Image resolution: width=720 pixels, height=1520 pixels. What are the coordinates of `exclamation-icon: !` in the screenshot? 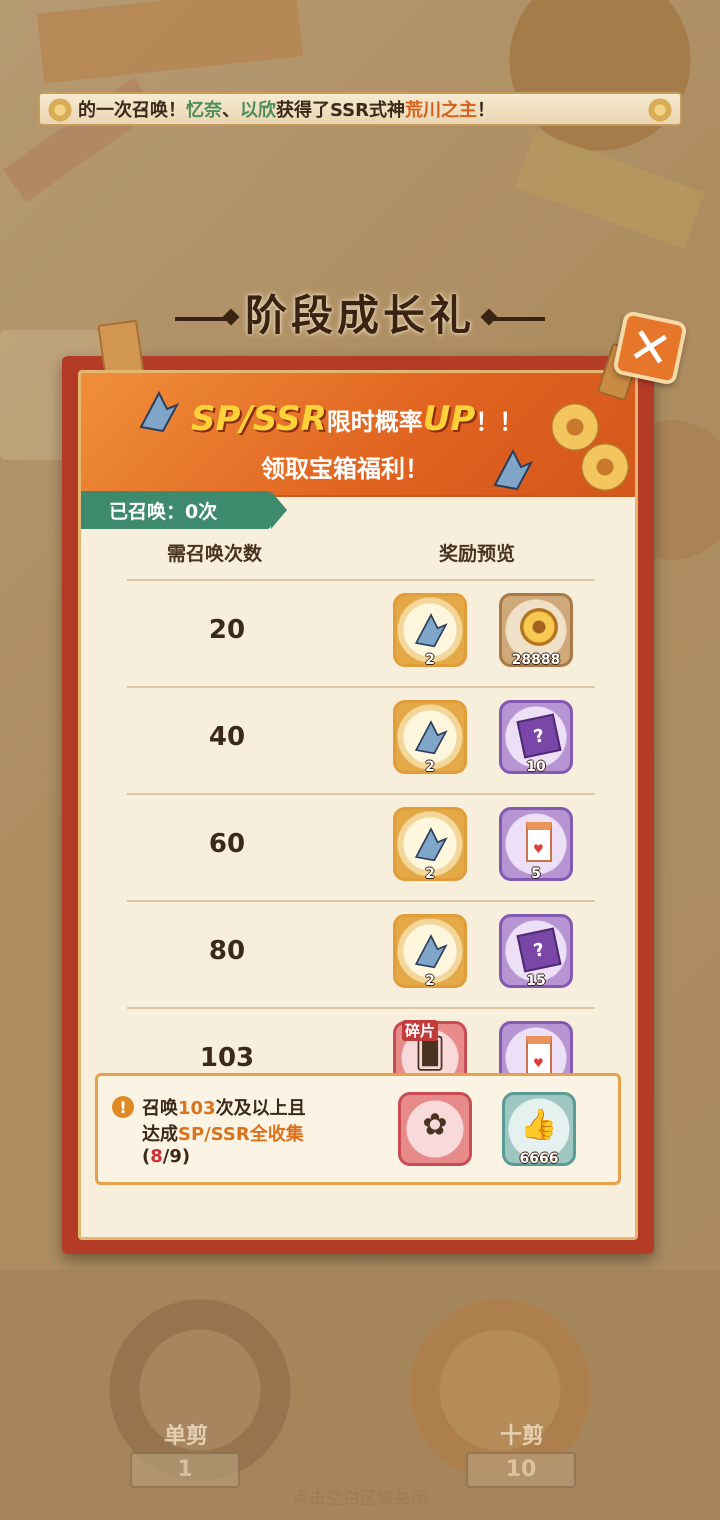 It's located at (123, 1107).